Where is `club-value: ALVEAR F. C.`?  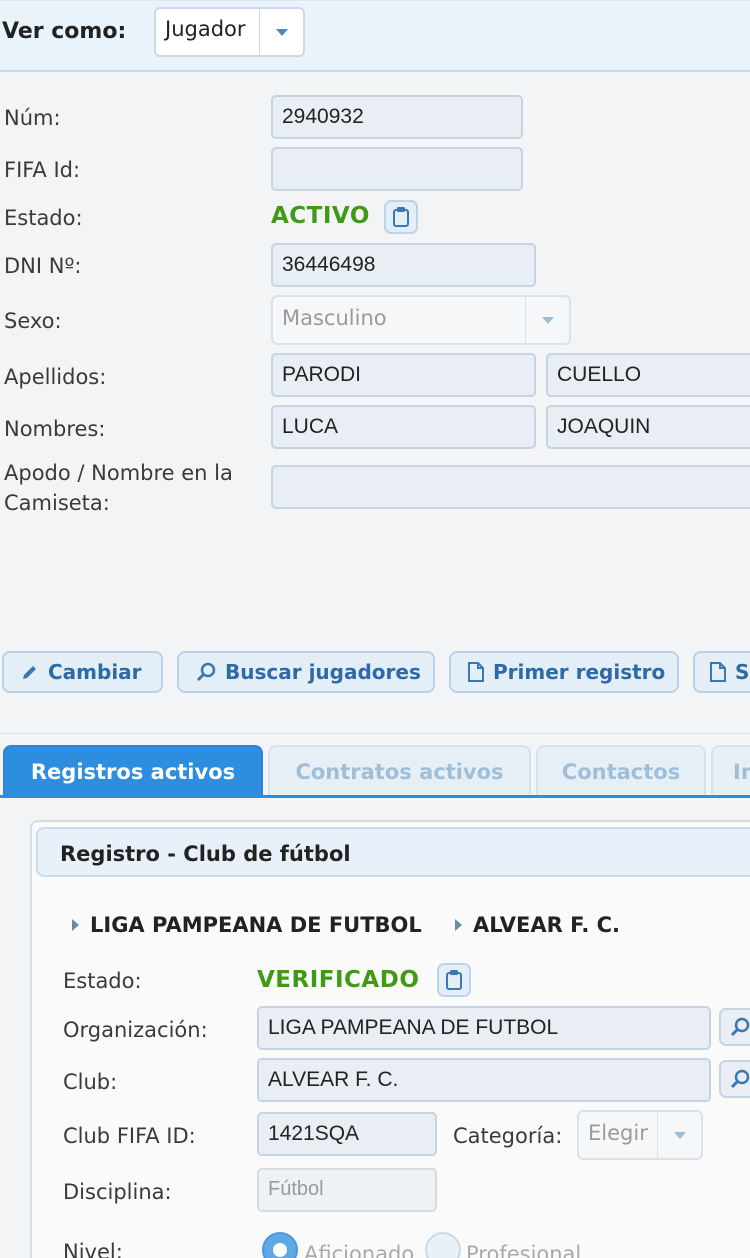 club-value: ALVEAR F. C. is located at coordinates (333, 1079).